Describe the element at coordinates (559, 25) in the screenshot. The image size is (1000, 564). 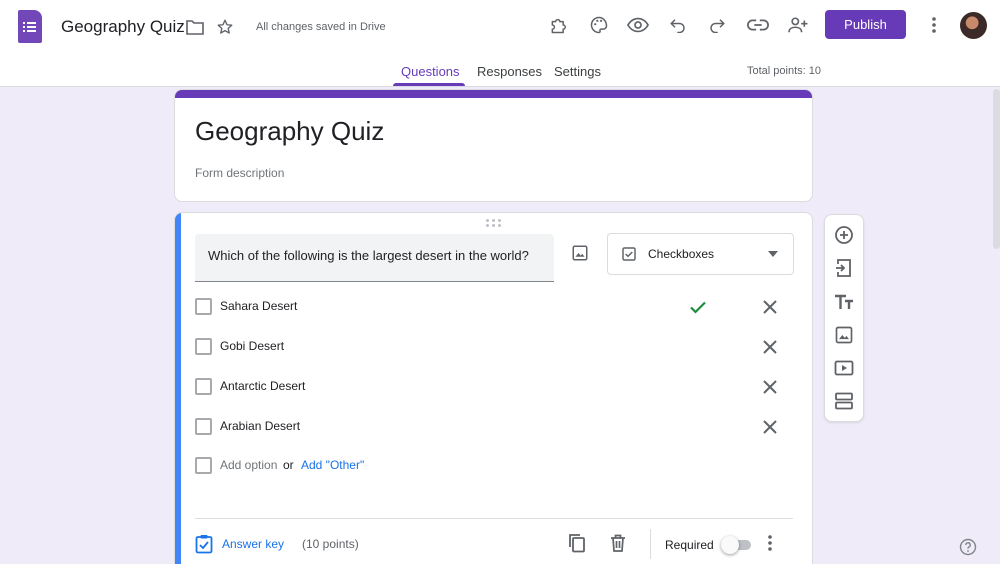
I see `addons-icon` at that location.